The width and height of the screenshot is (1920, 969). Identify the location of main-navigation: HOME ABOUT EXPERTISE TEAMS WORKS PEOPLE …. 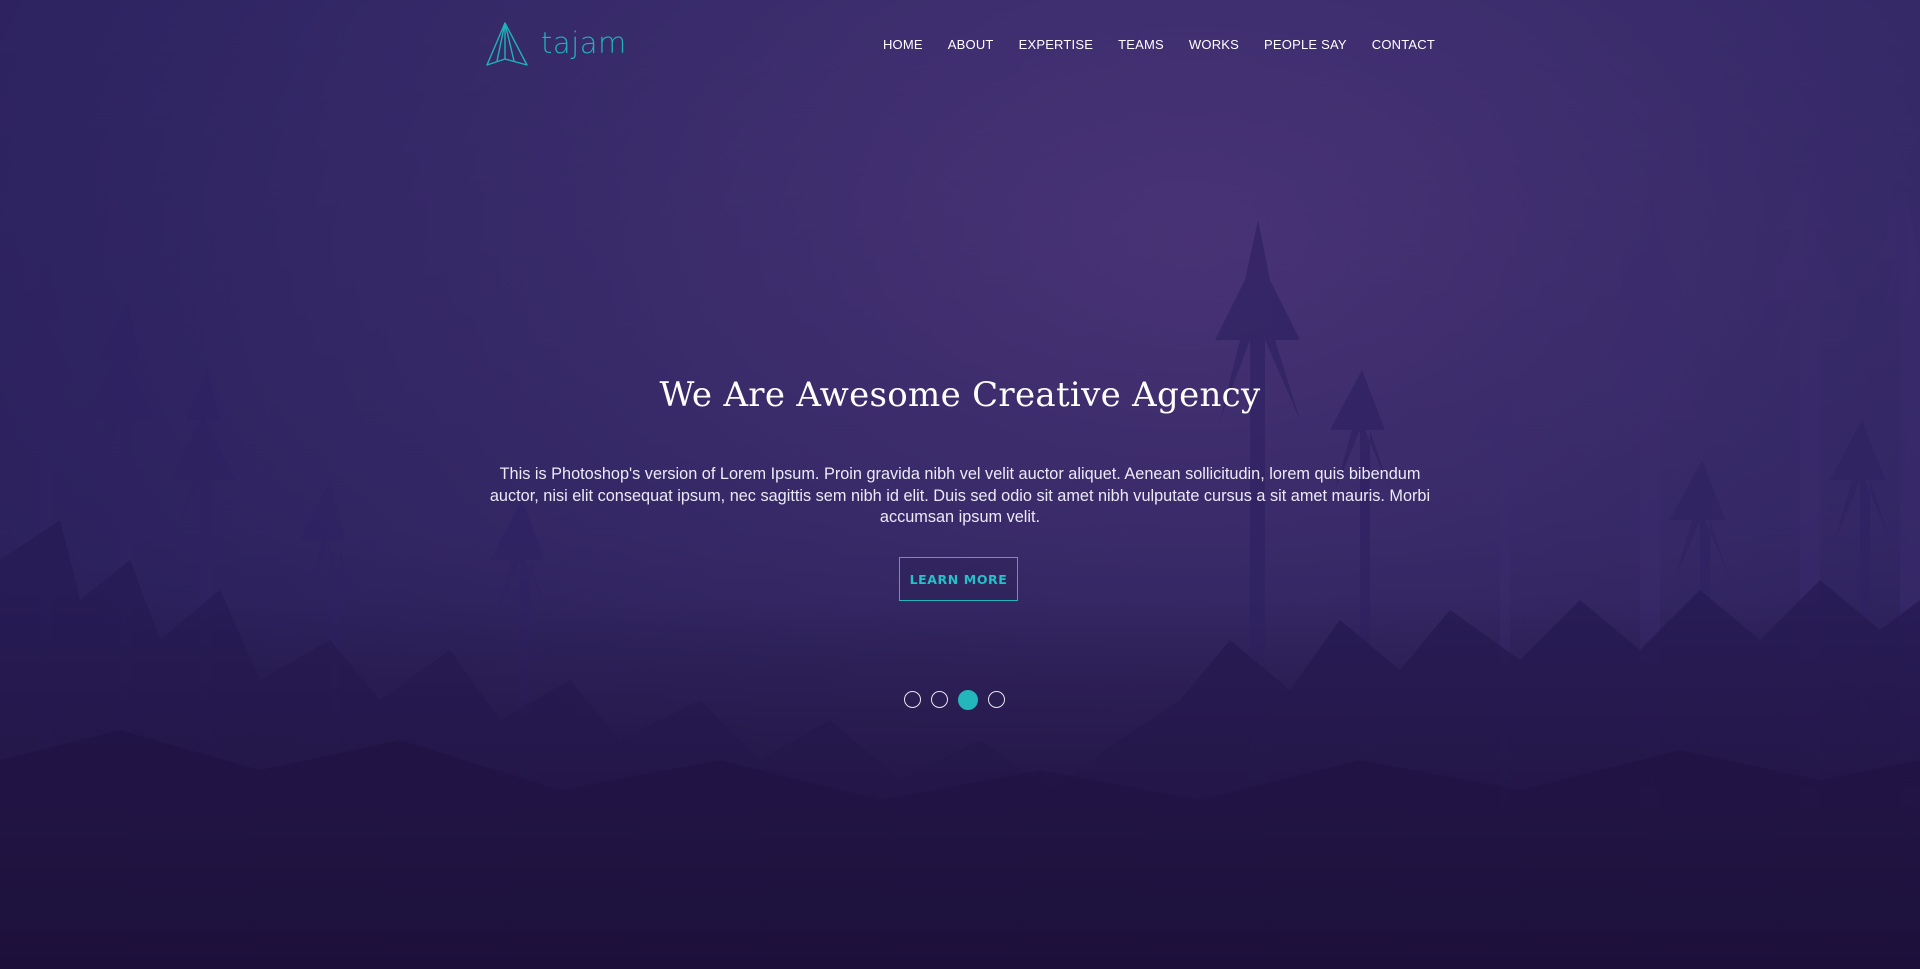
(1152, 44).